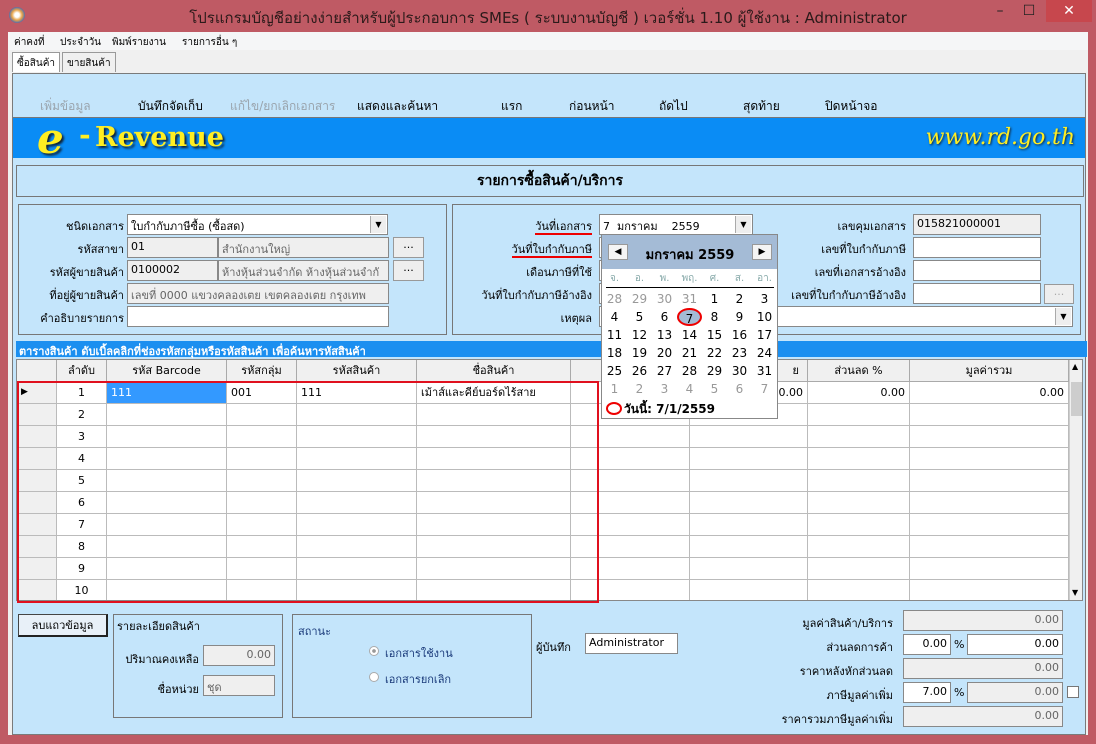 This screenshot has width=1096, height=744. I want to click on calendar-day: 9, so click(739, 317).